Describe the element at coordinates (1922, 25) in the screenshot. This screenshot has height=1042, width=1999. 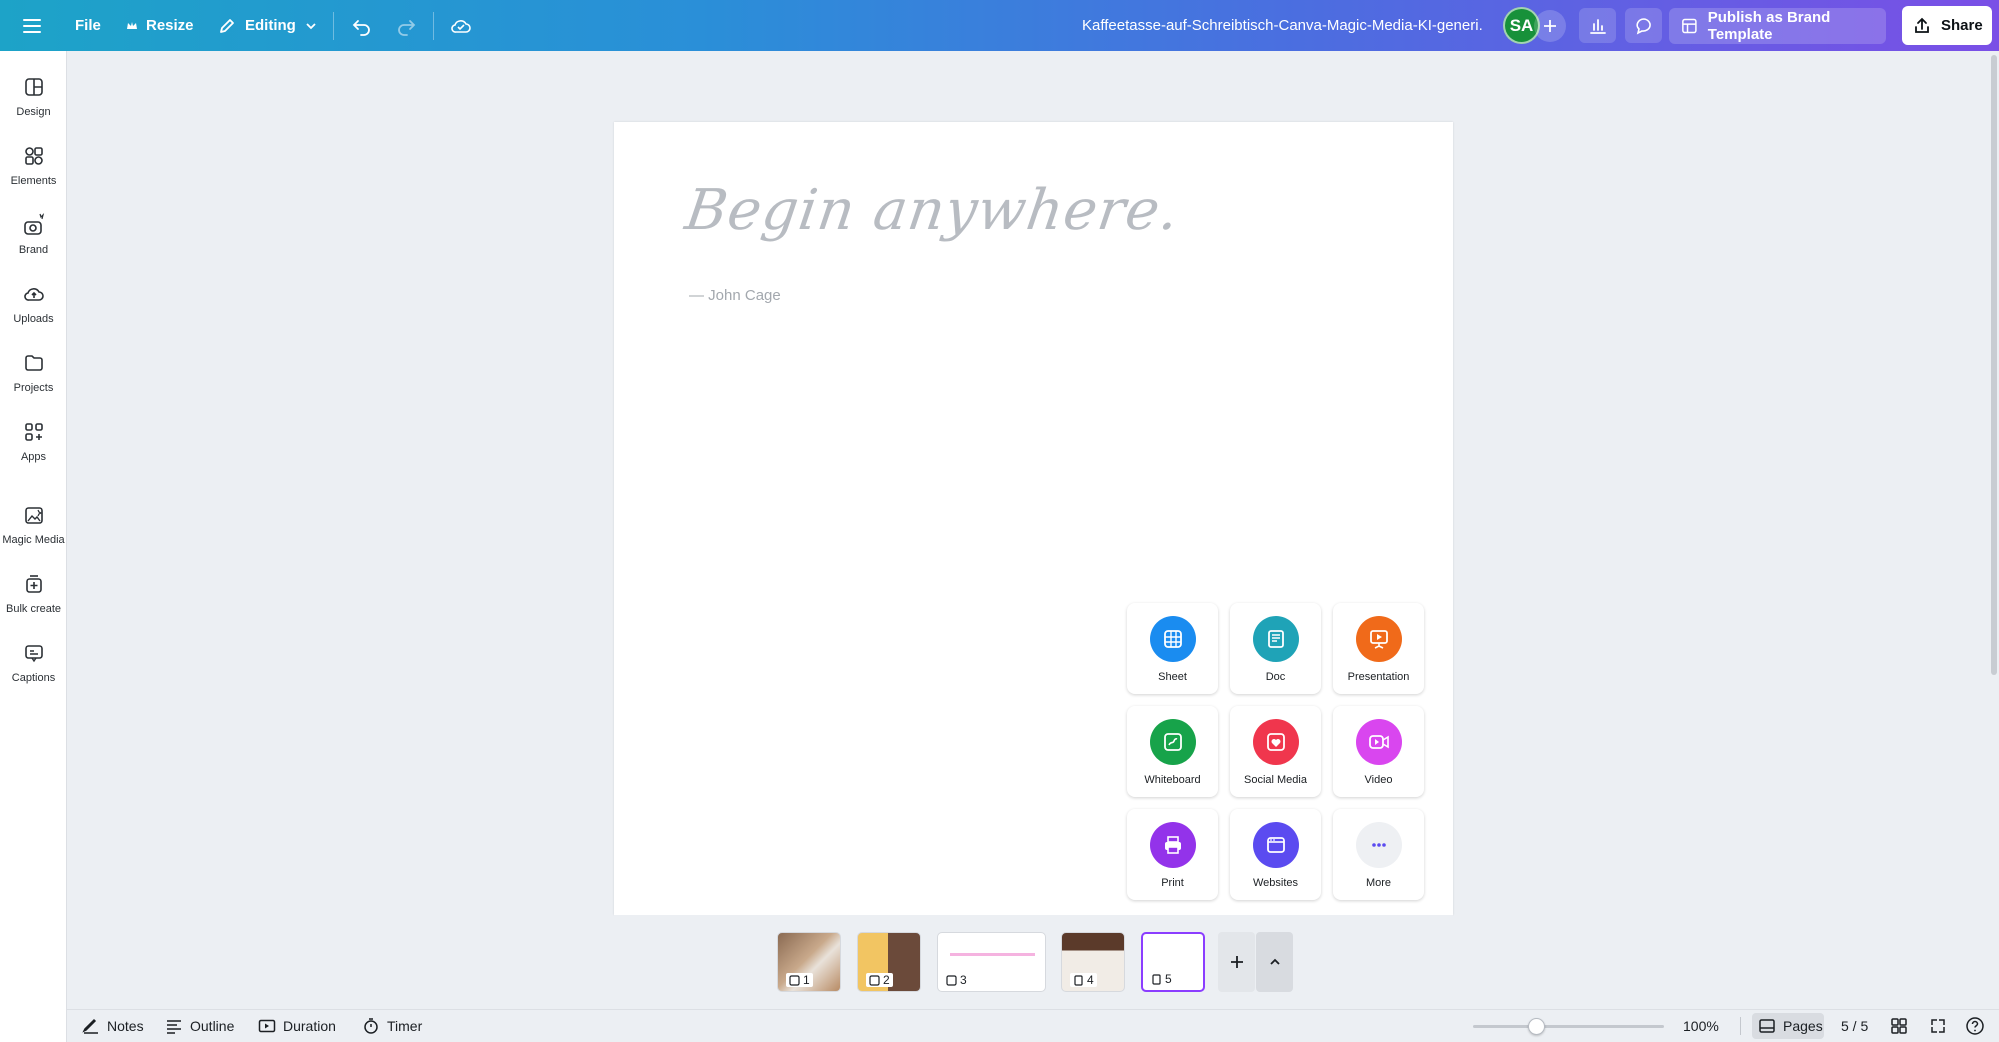
I see `share-upload-icon` at that location.